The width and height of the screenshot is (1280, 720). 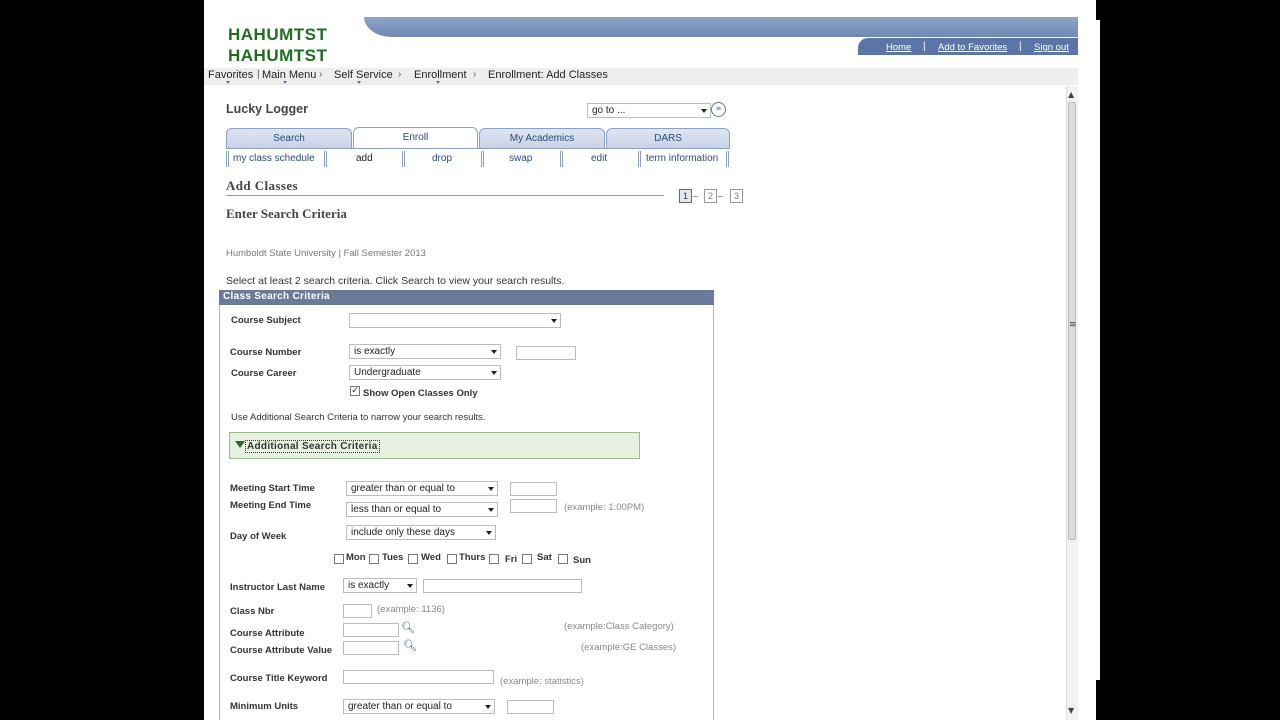 I want to click on course-attribute-input, so click(x=371, y=630).